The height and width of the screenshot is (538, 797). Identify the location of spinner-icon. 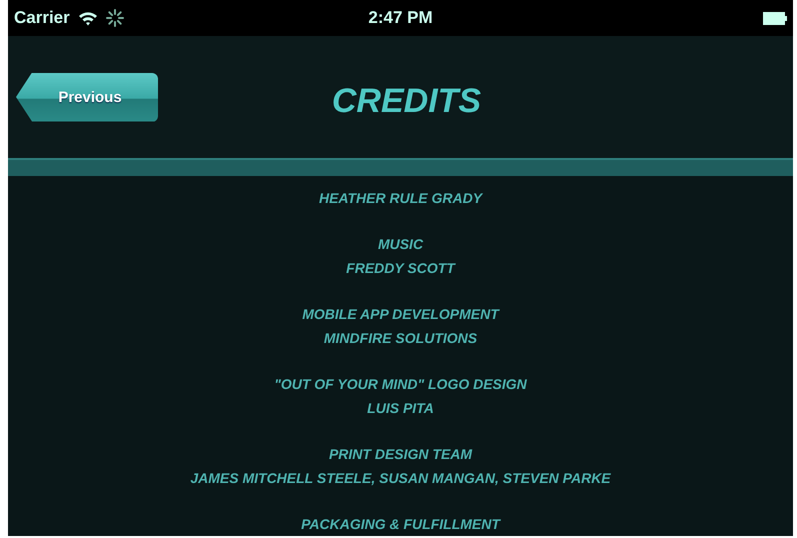
(115, 18).